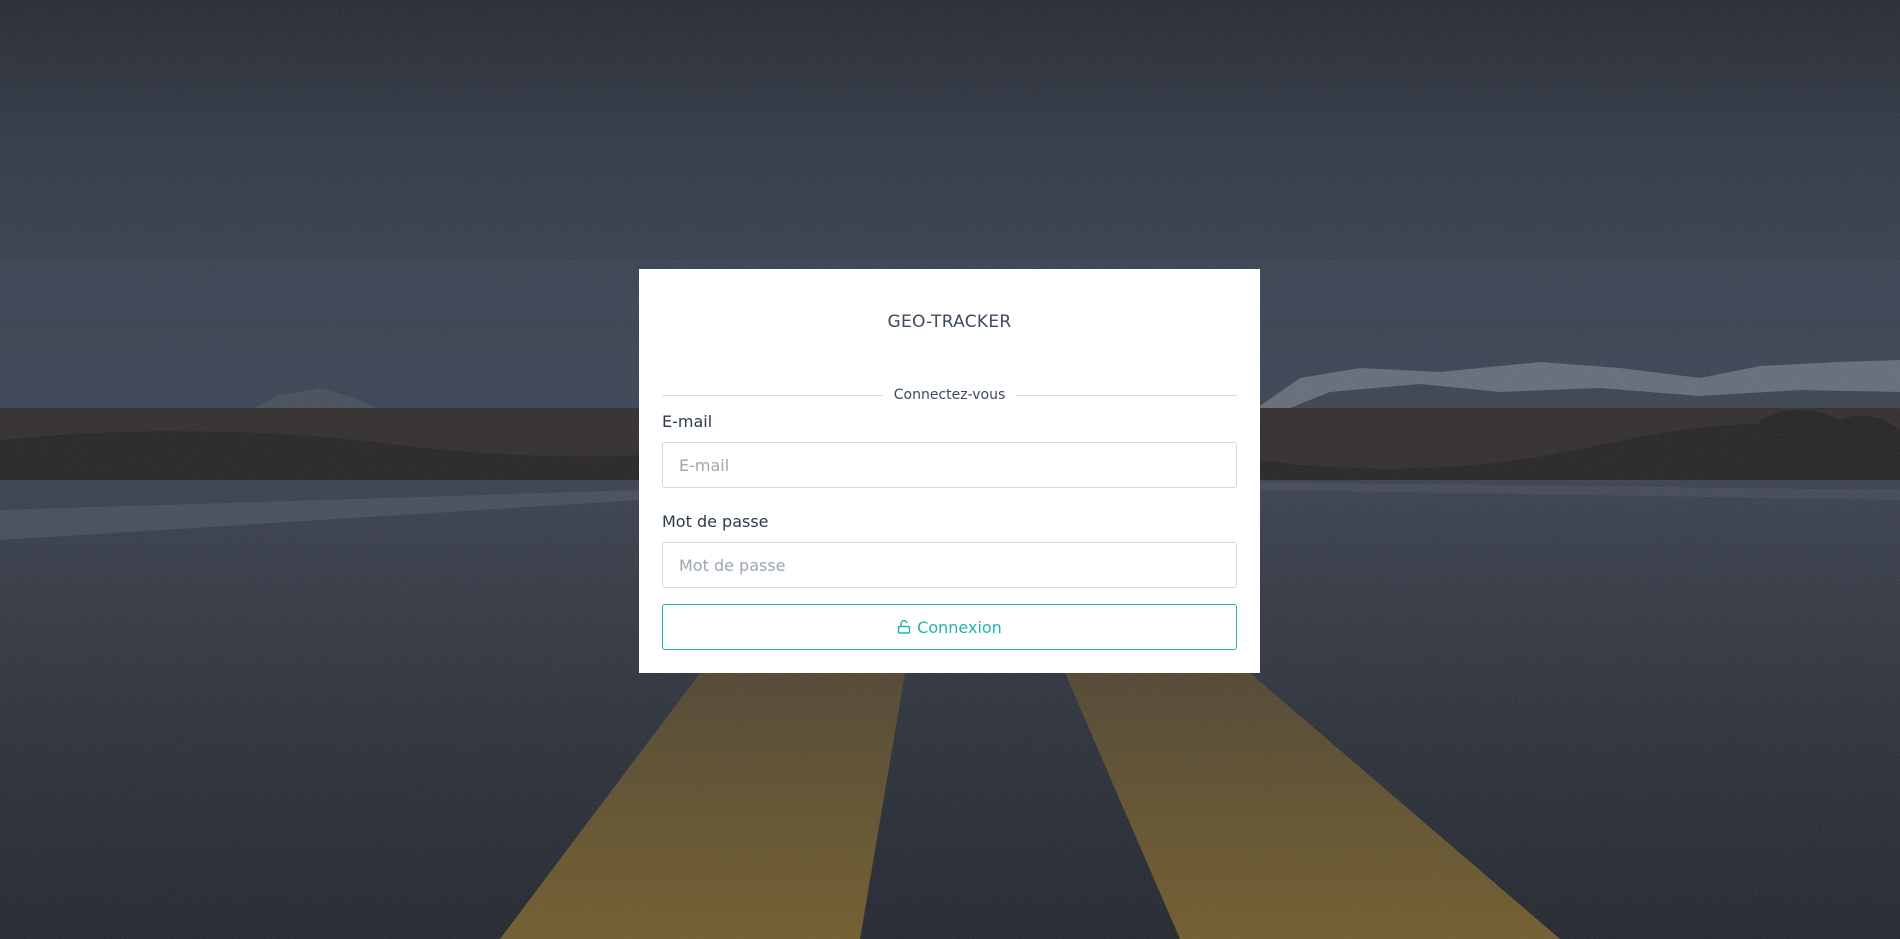  Describe the element at coordinates (1127, 395) in the screenshot. I see `divider-line-right` at that location.